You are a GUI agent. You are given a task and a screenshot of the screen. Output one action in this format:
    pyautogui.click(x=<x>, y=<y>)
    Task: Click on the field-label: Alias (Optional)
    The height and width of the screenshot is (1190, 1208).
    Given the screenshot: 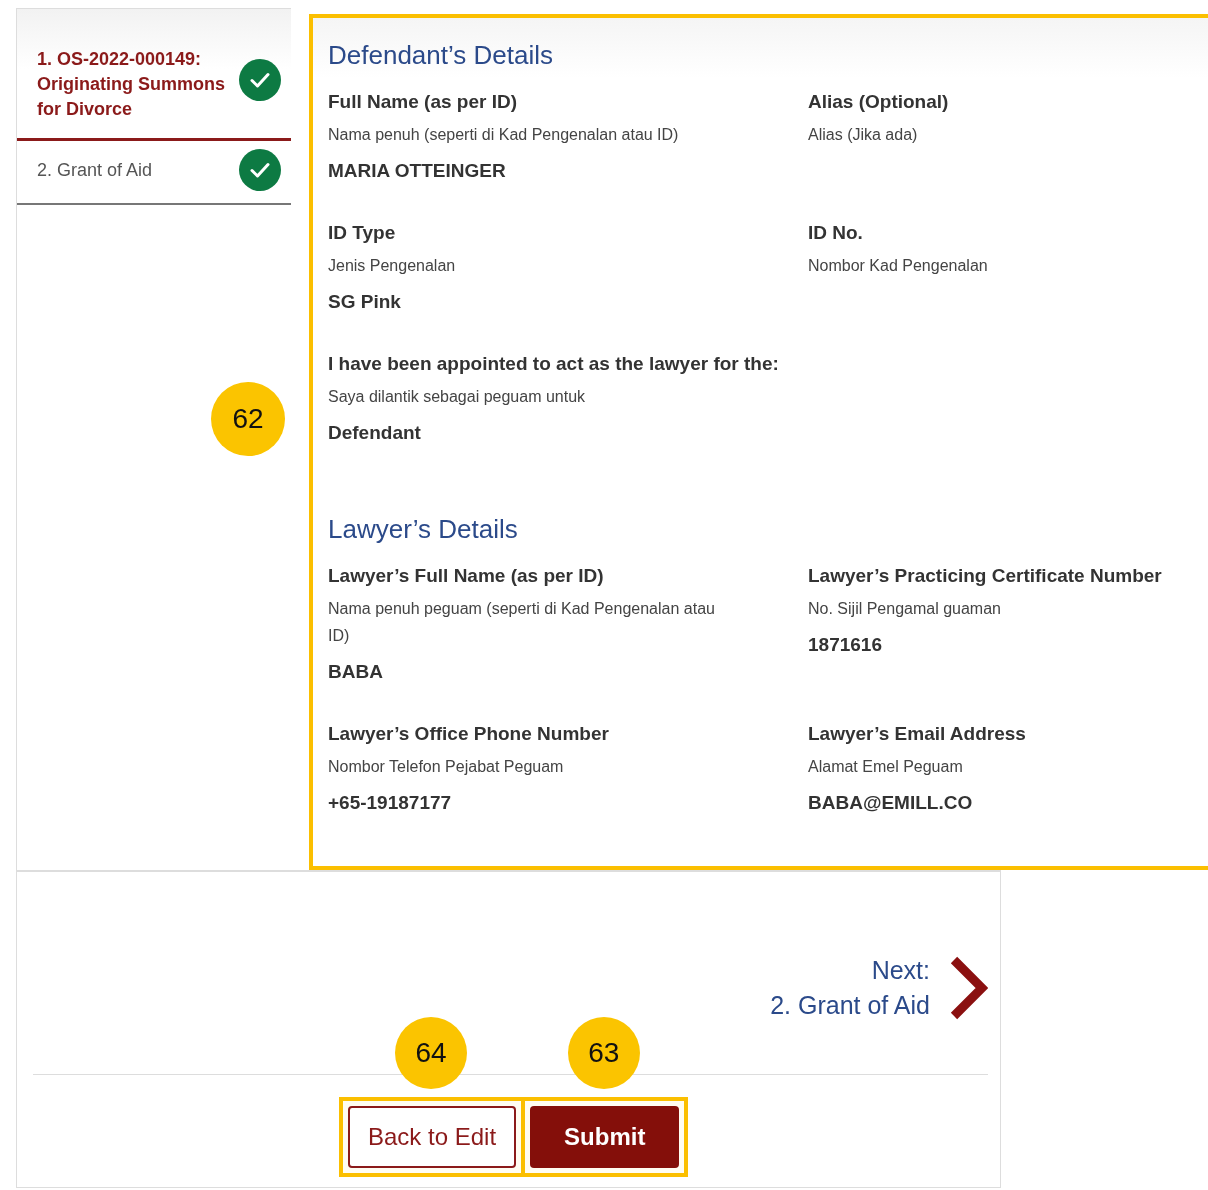 What is the action you would take?
    pyautogui.click(x=879, y=102)
    